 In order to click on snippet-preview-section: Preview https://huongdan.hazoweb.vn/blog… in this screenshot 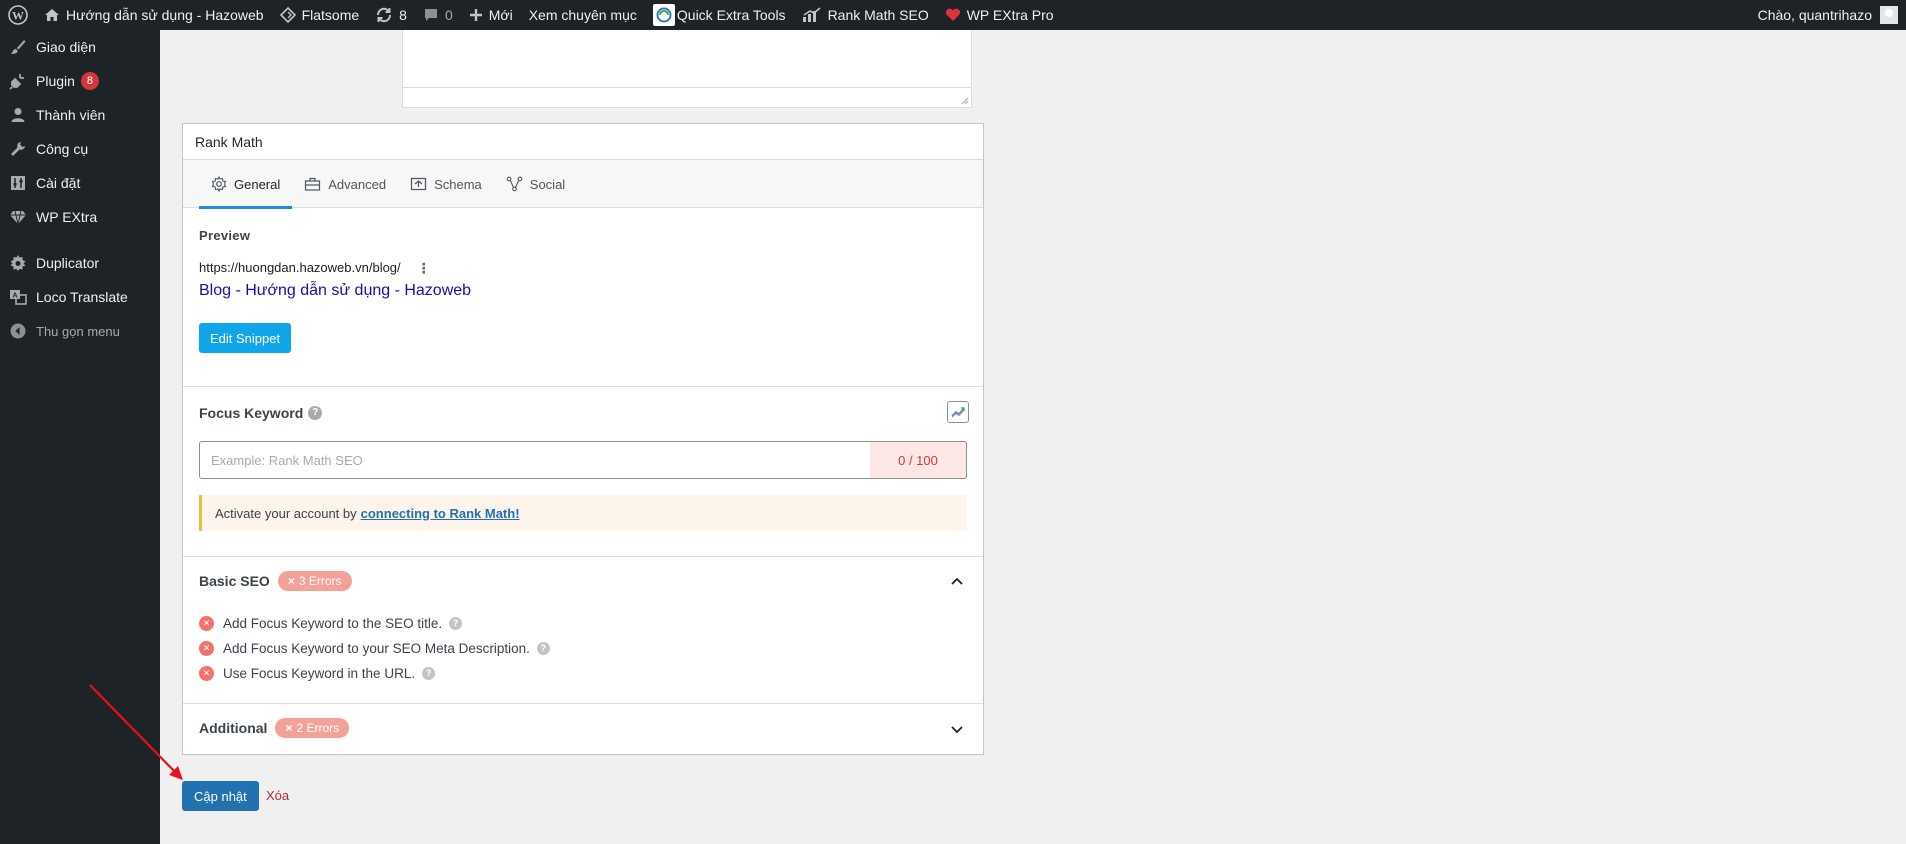, I will do `click(583, 297)`.